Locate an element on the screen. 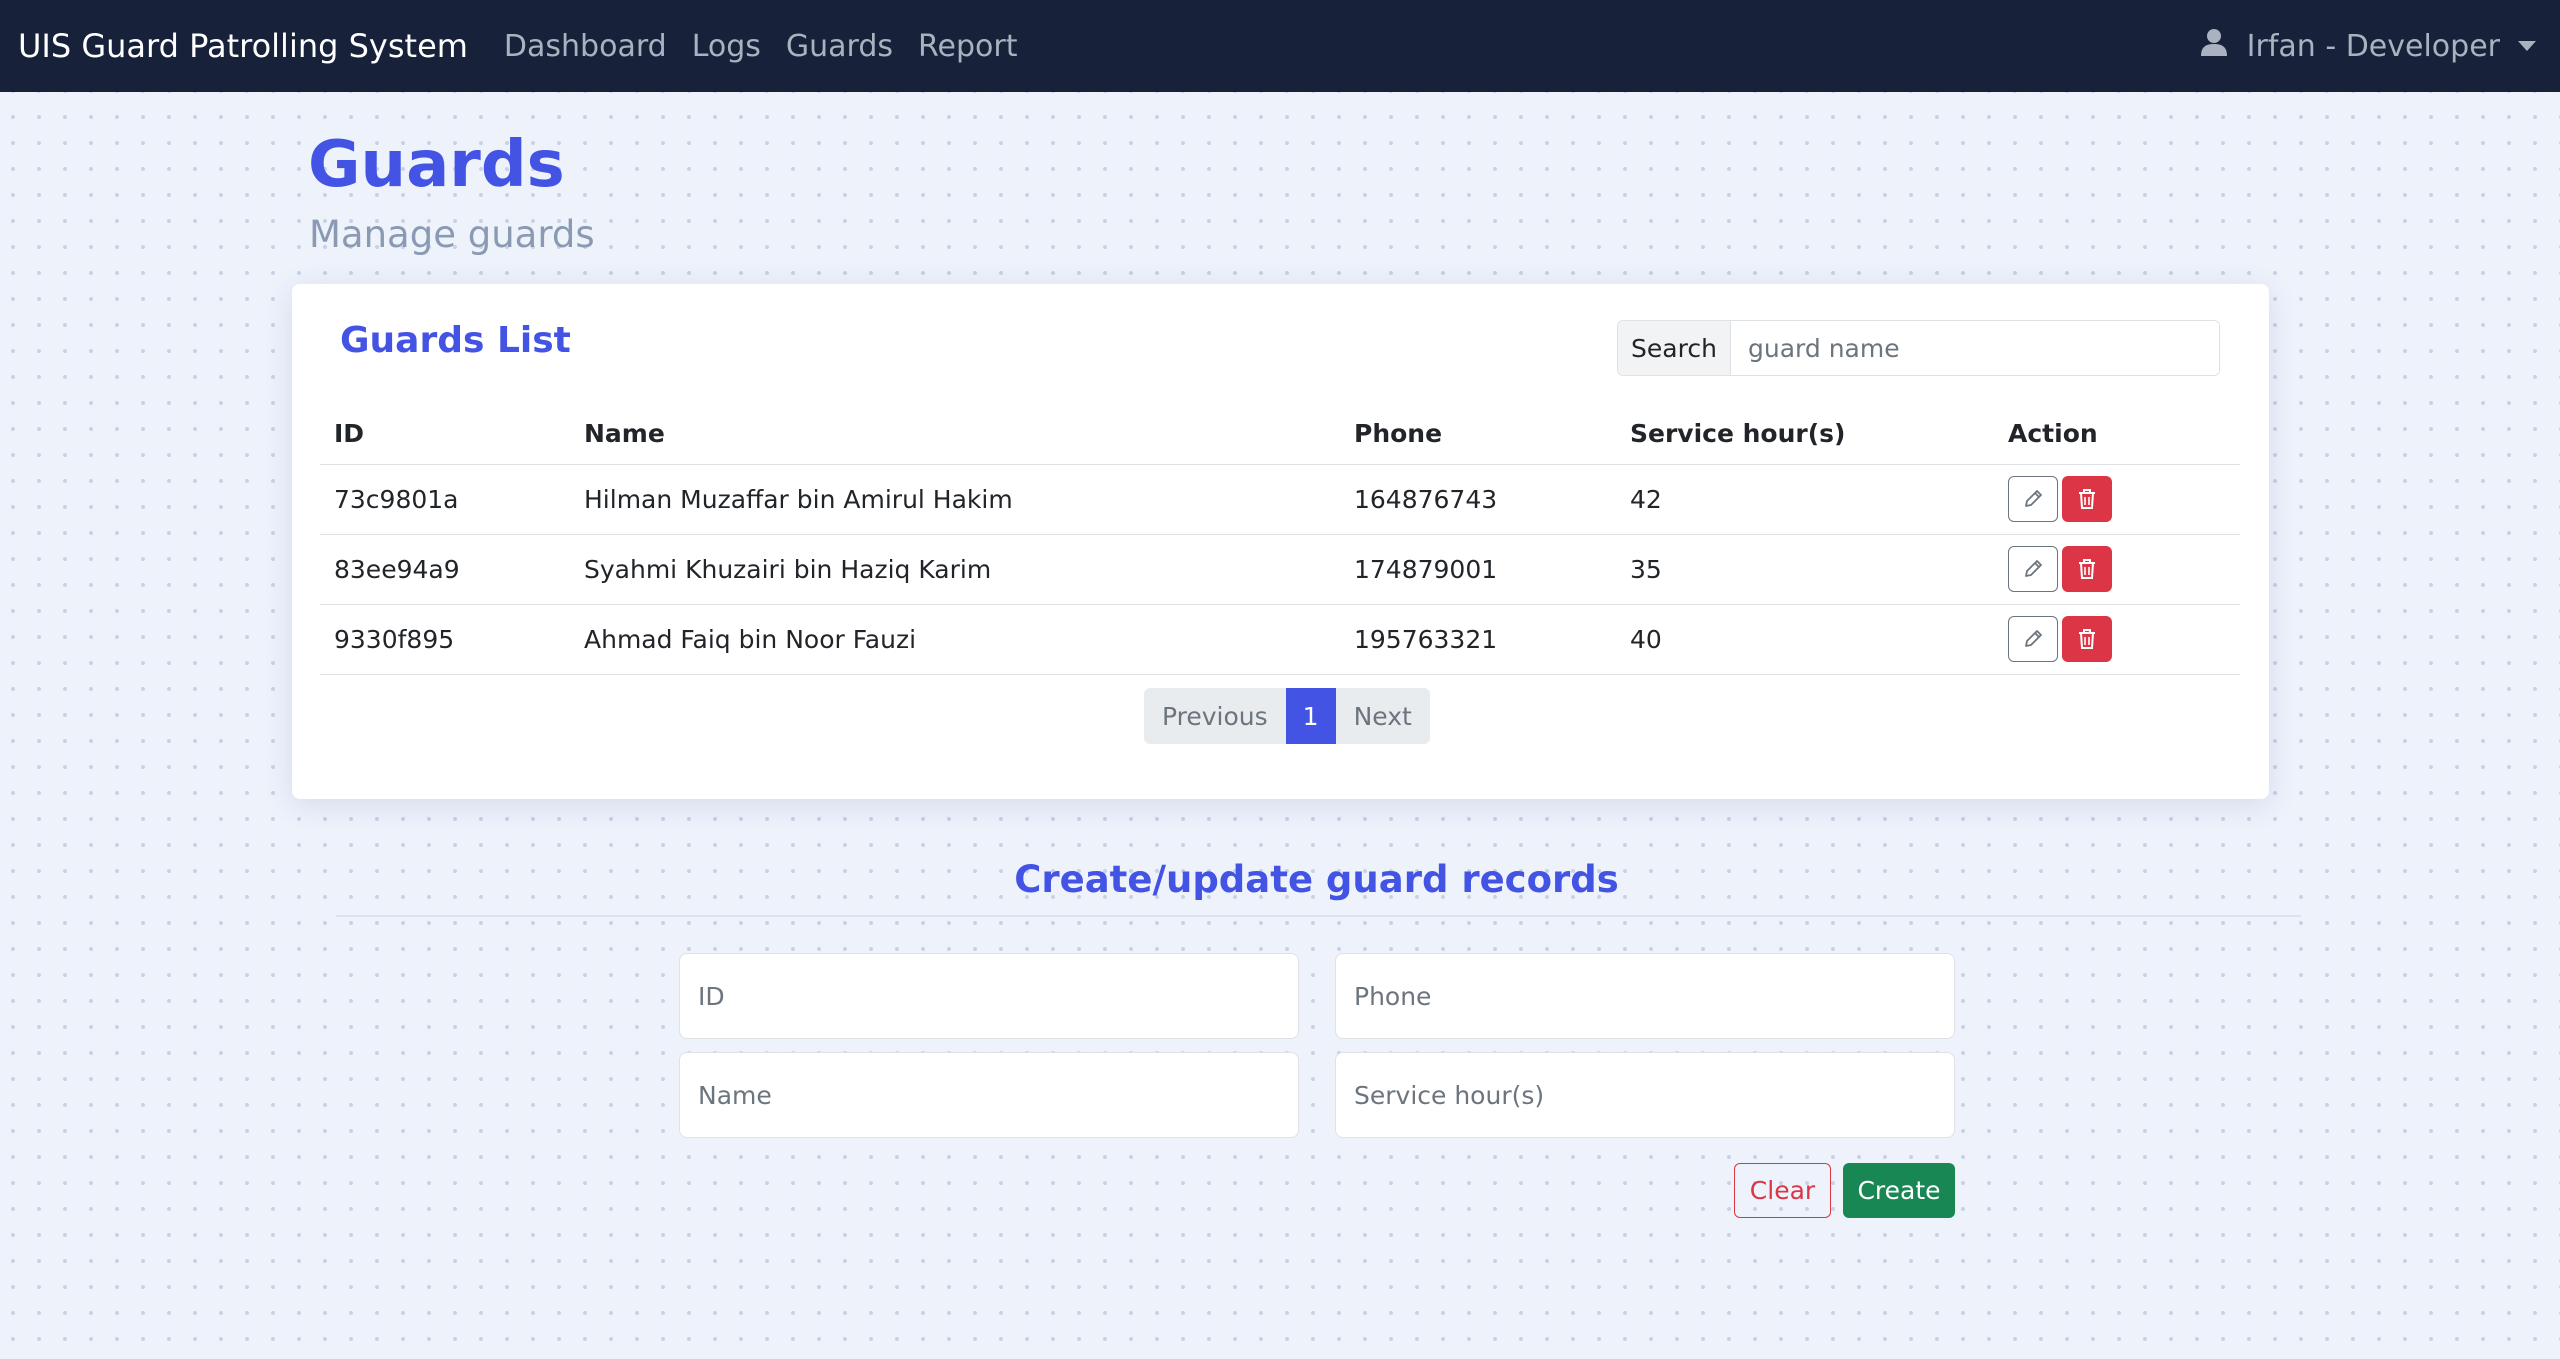 The image size is (2560, 1359). form-divider is located at coordinates (1318, 916).